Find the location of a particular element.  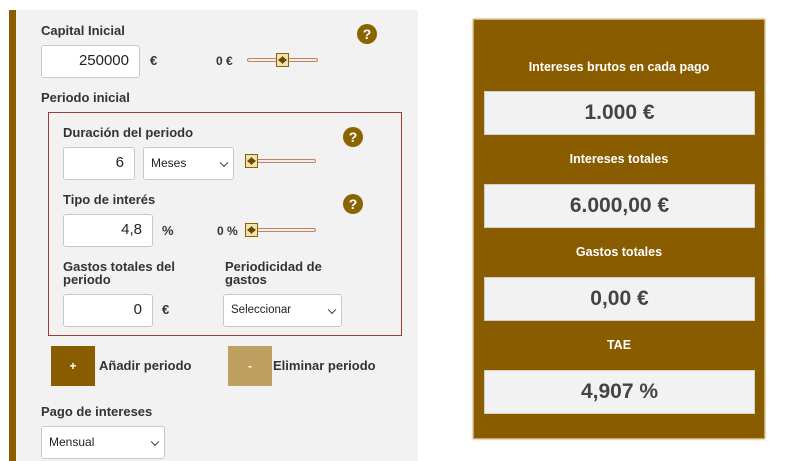

duracion-slider is located at coordinates (280, 161).